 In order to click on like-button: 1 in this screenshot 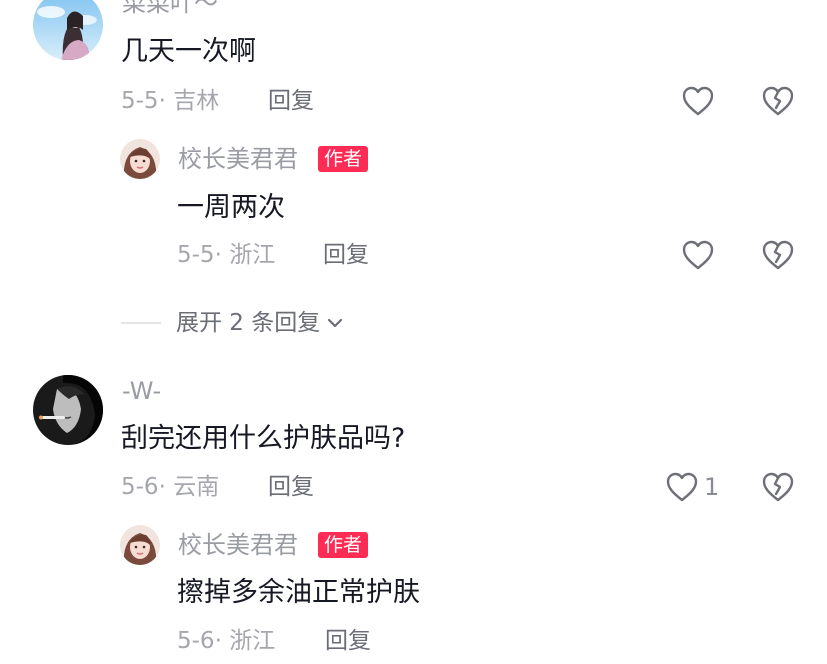, I will do `click(691, 487)`.